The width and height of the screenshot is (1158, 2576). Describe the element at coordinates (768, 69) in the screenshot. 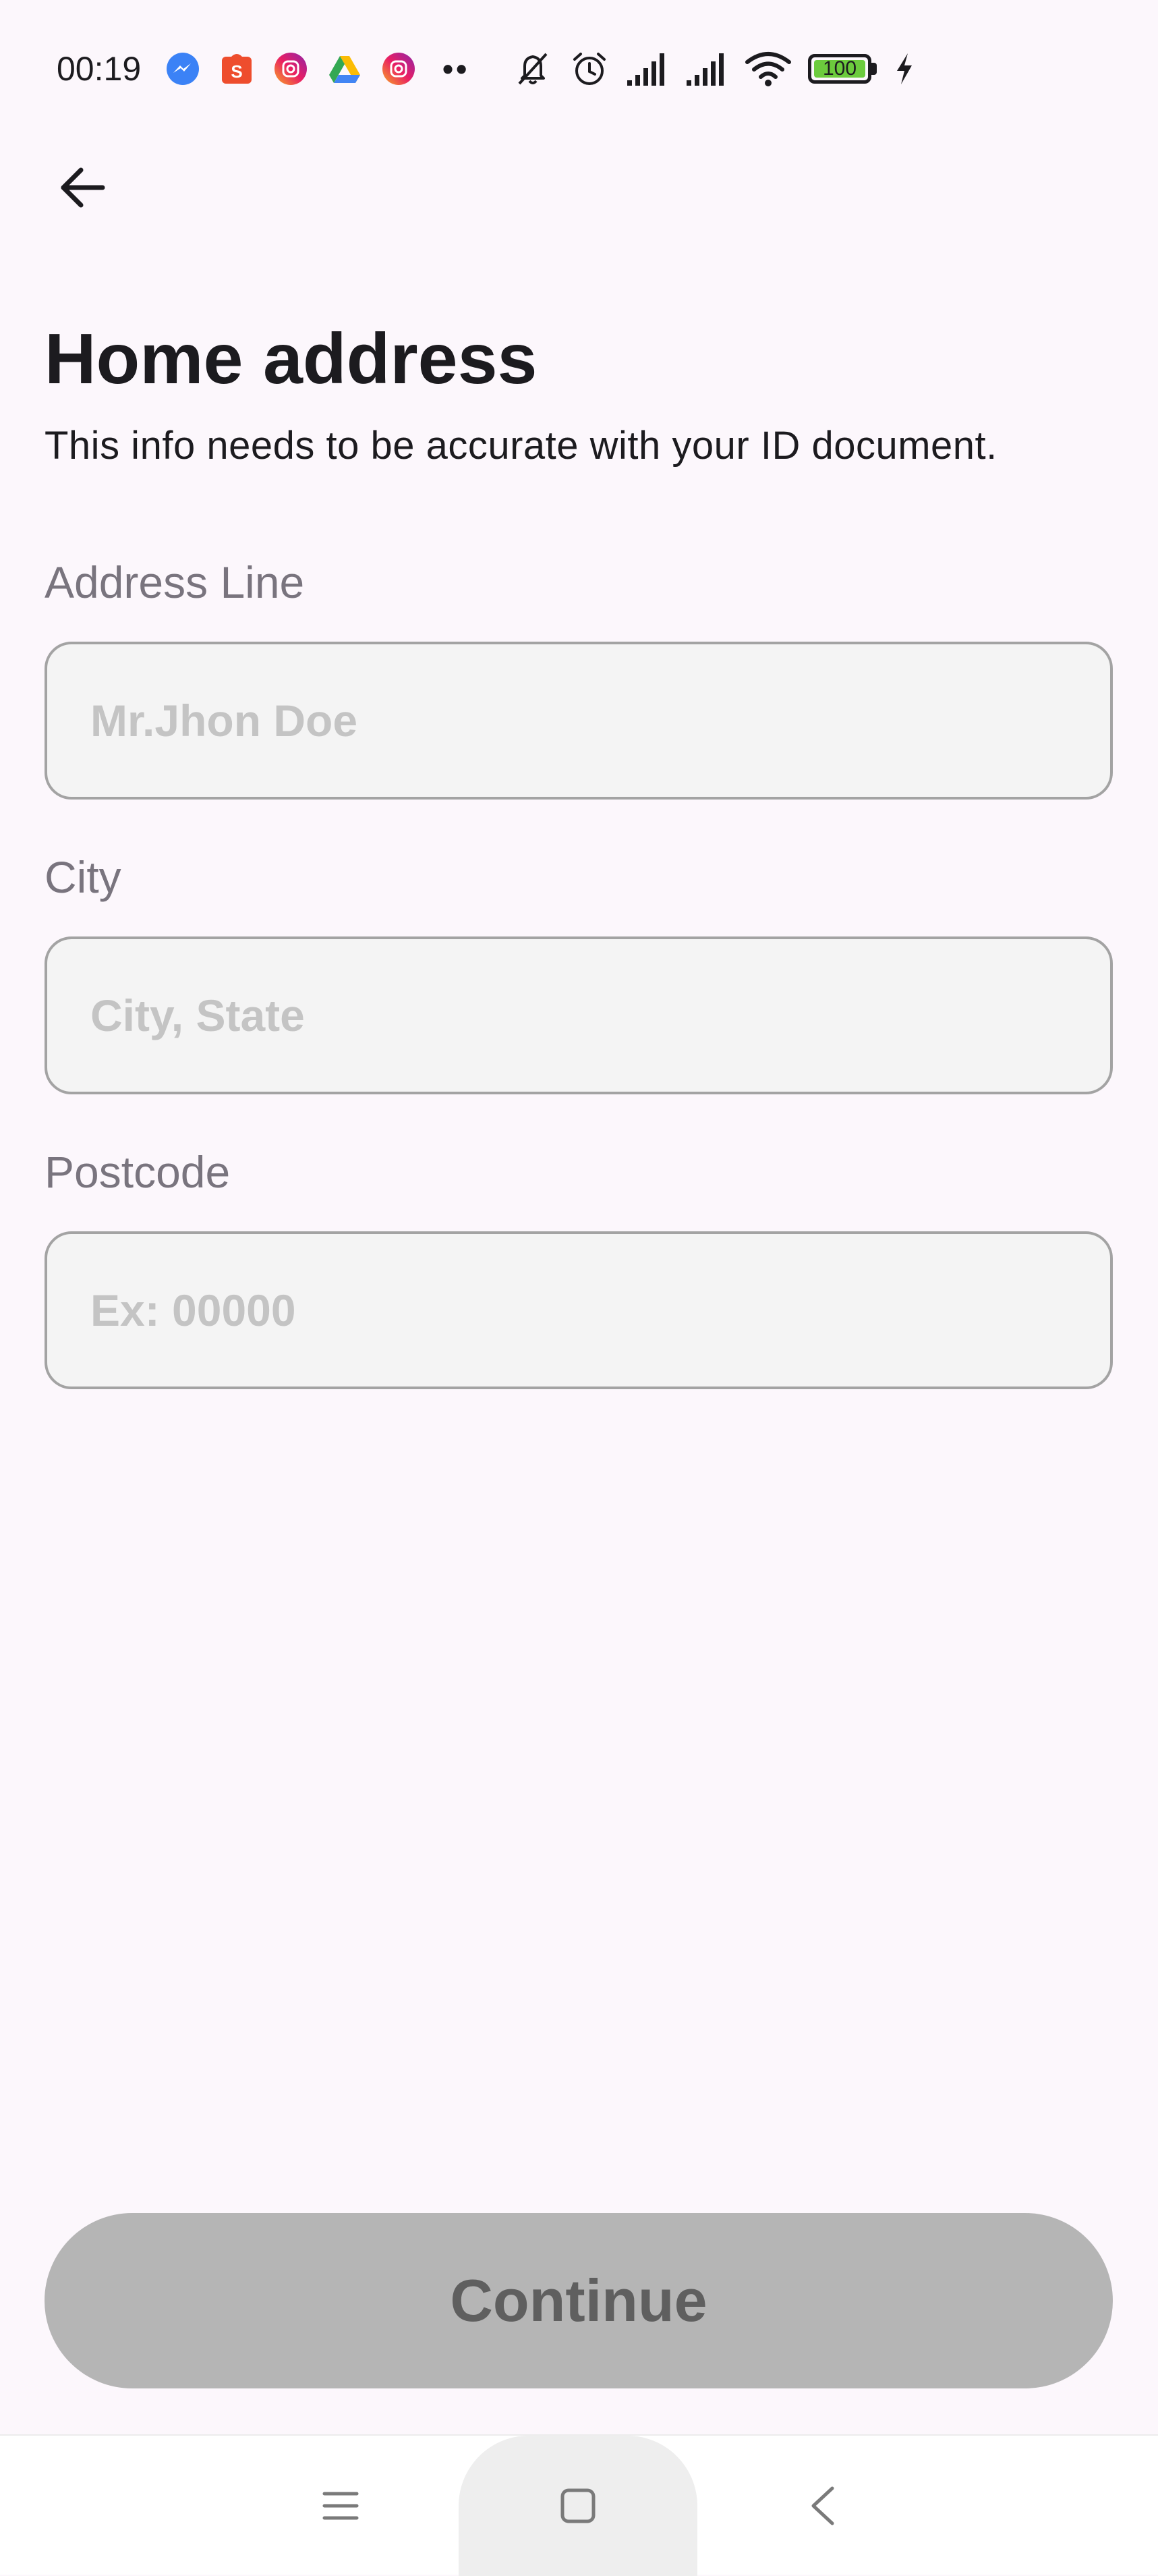

I see `wifi-icon` at that location.